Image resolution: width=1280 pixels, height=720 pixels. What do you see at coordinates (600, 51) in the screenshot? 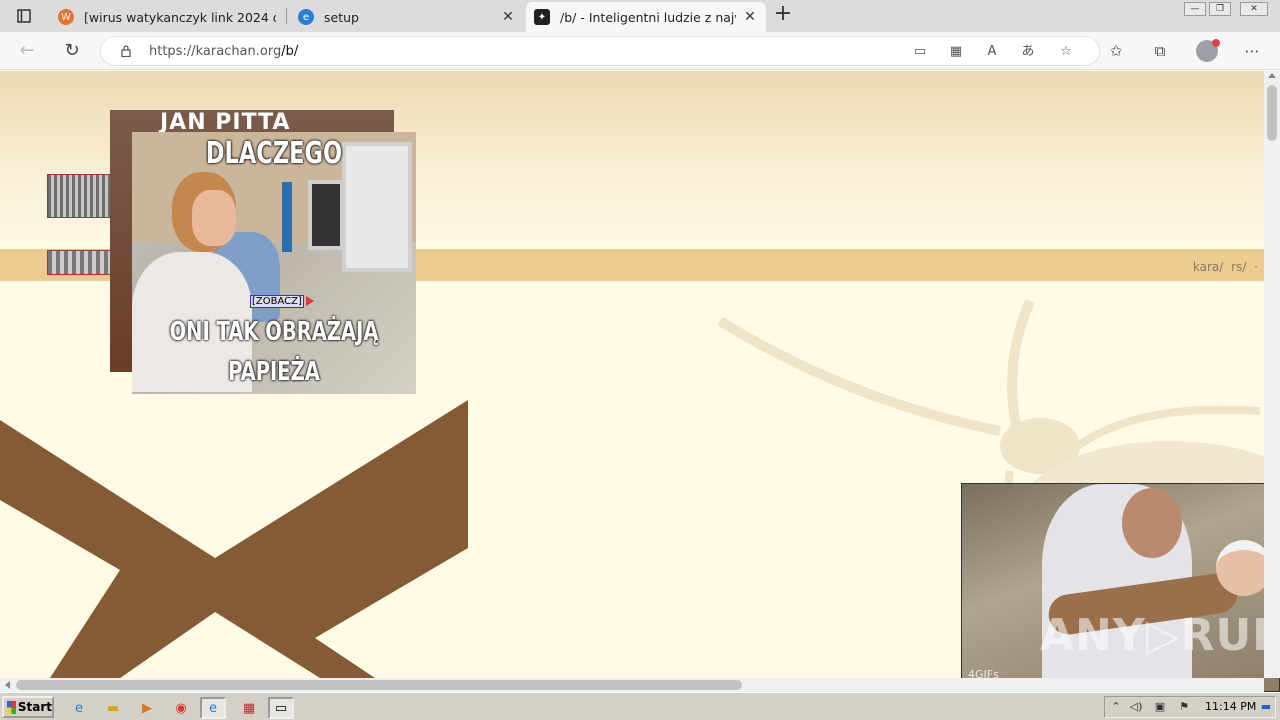
I see `address-bar: https://karachan.org/b/ ▭ ▦ A あ ☆` at bounding box center [600, 51].